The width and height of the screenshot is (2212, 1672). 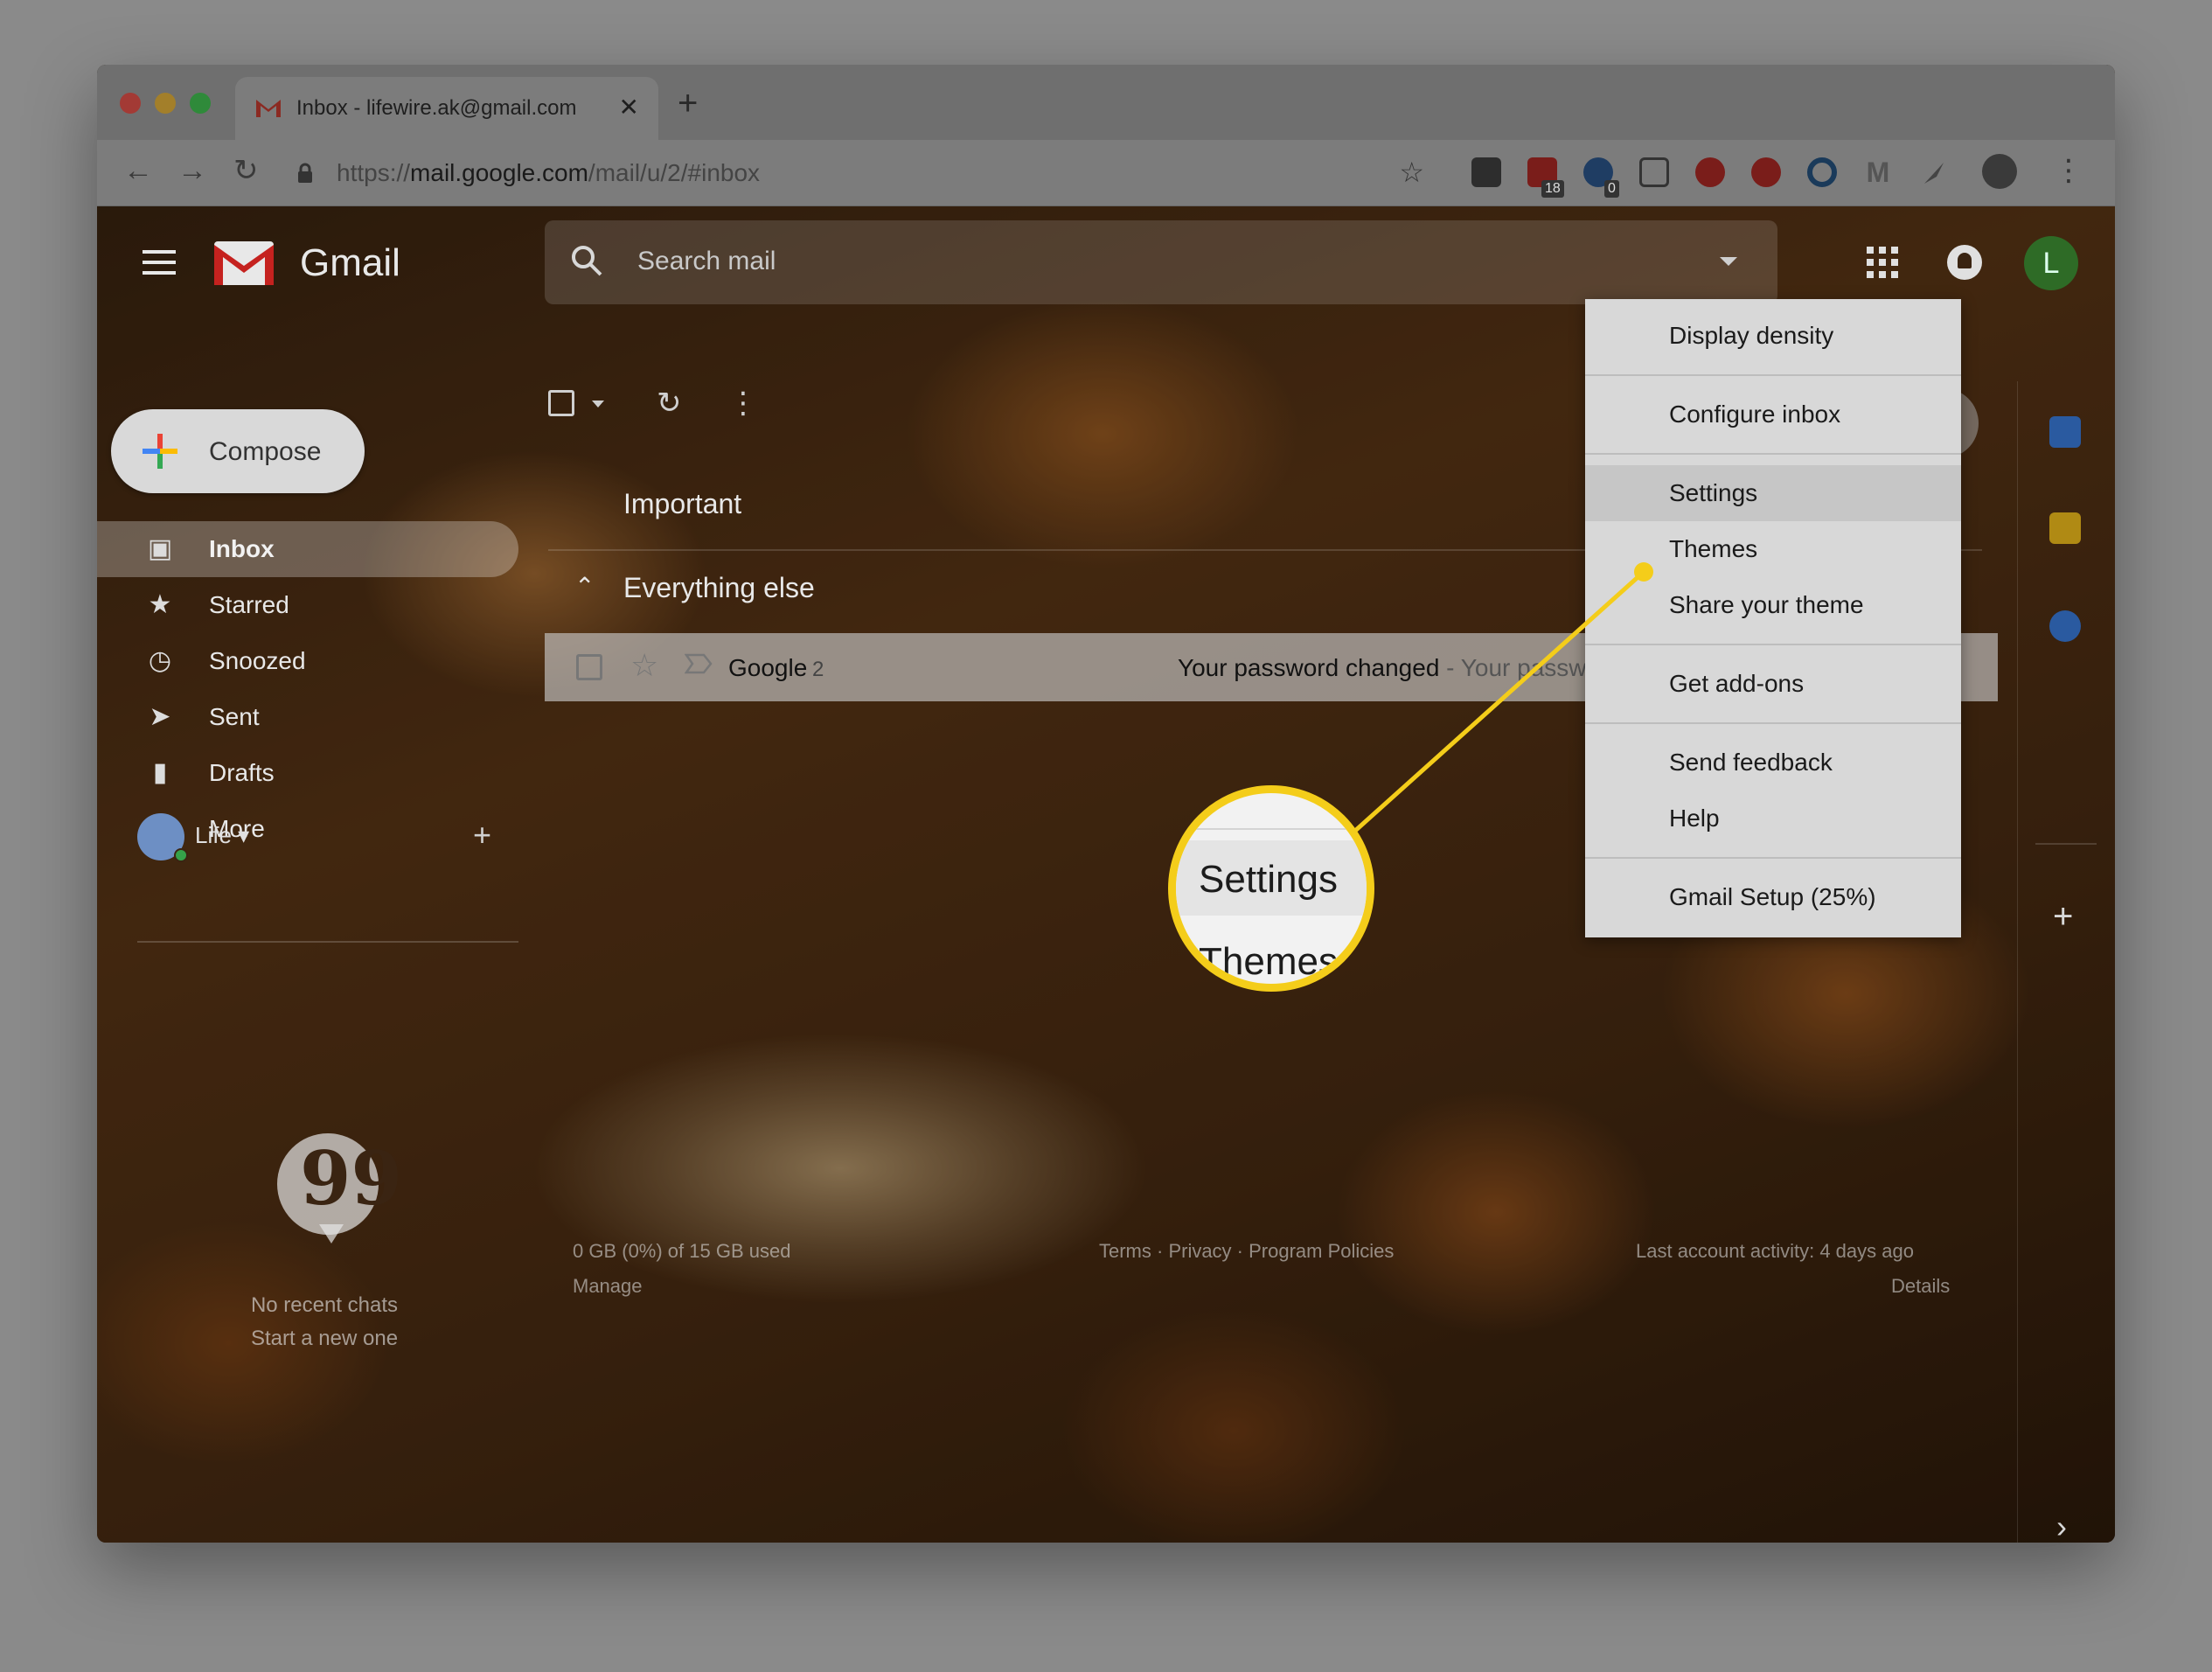 I want to click on tab-close-icon: ✕, so click(x=629, y=108).